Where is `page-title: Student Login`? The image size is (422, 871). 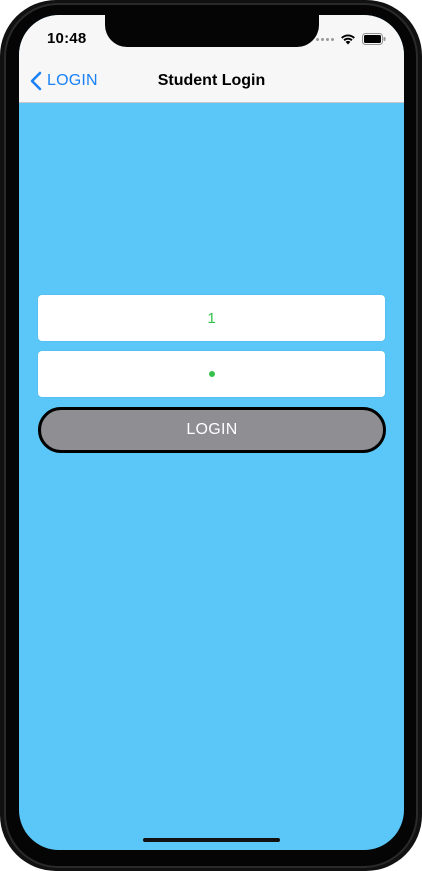
page-title: Student Login is located at coordinates (211, 80).